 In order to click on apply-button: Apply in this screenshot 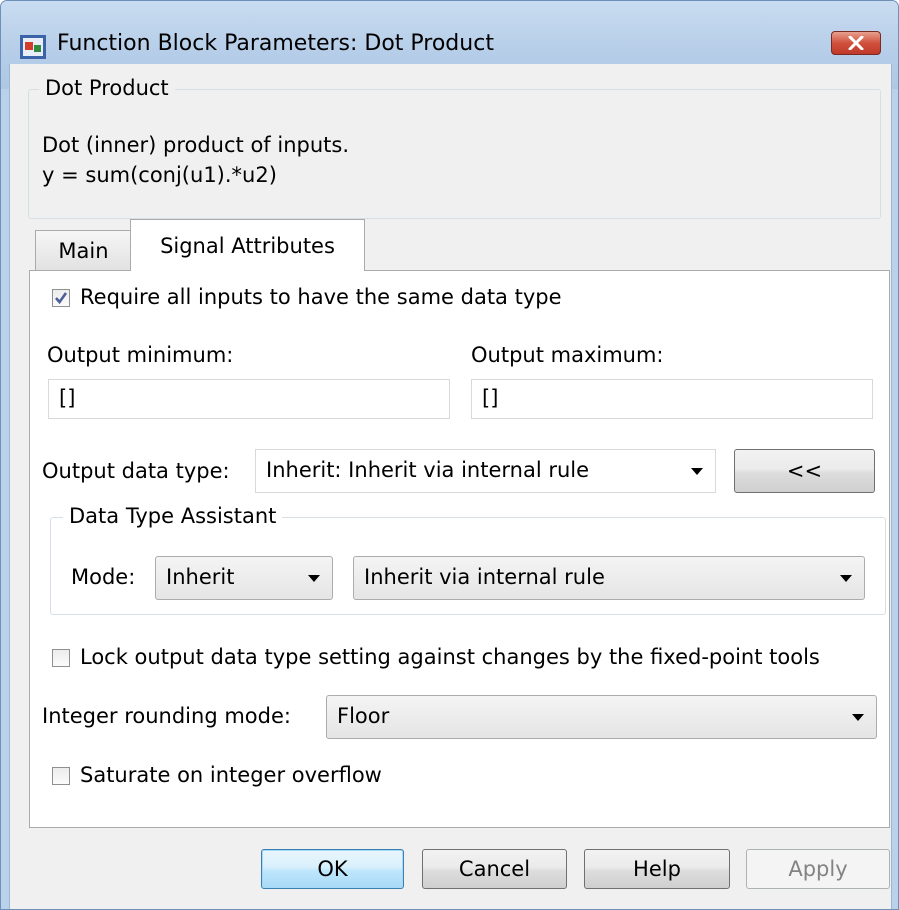, I will do `click(818, 869)`.